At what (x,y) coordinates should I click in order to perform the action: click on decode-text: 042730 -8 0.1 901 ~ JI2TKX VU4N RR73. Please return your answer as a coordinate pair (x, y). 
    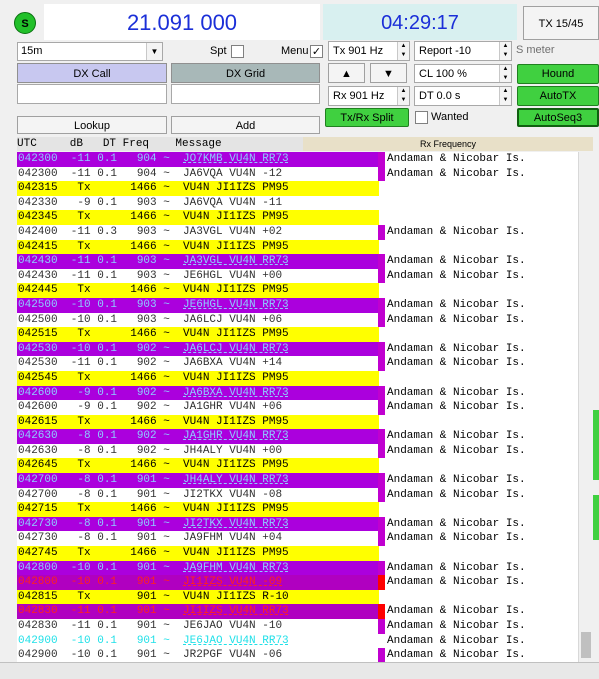
    Looking at the image, I should click on (198, 524).